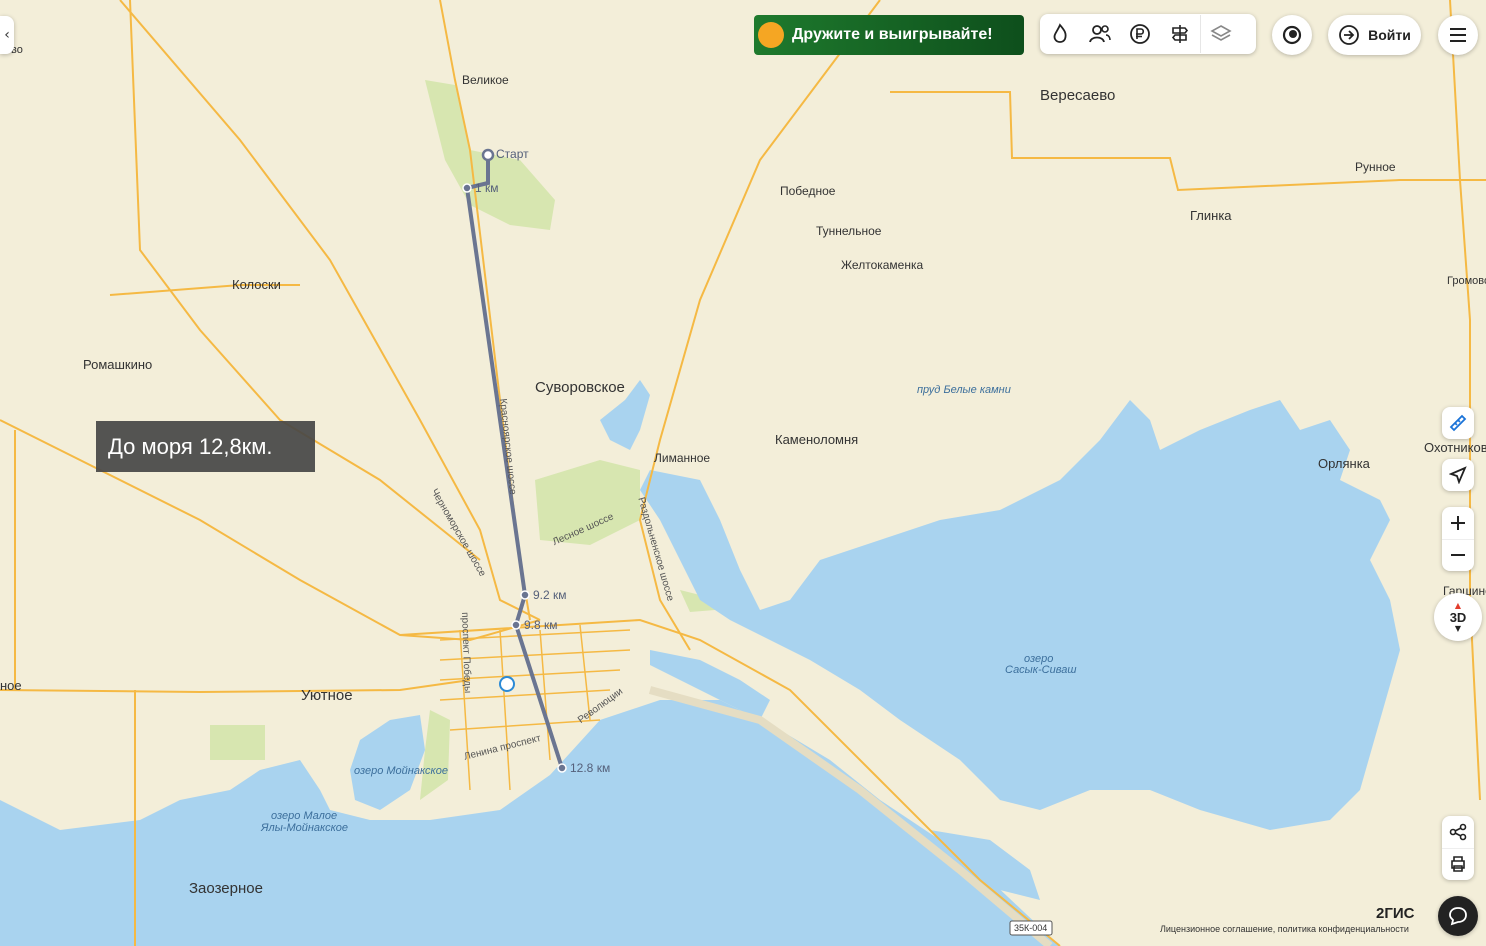 The image size is (1486, 946). Describe the element at coordinates (964, 390) in the screenshot. I see `water-label-prud: пруд Белые камни` at that location.